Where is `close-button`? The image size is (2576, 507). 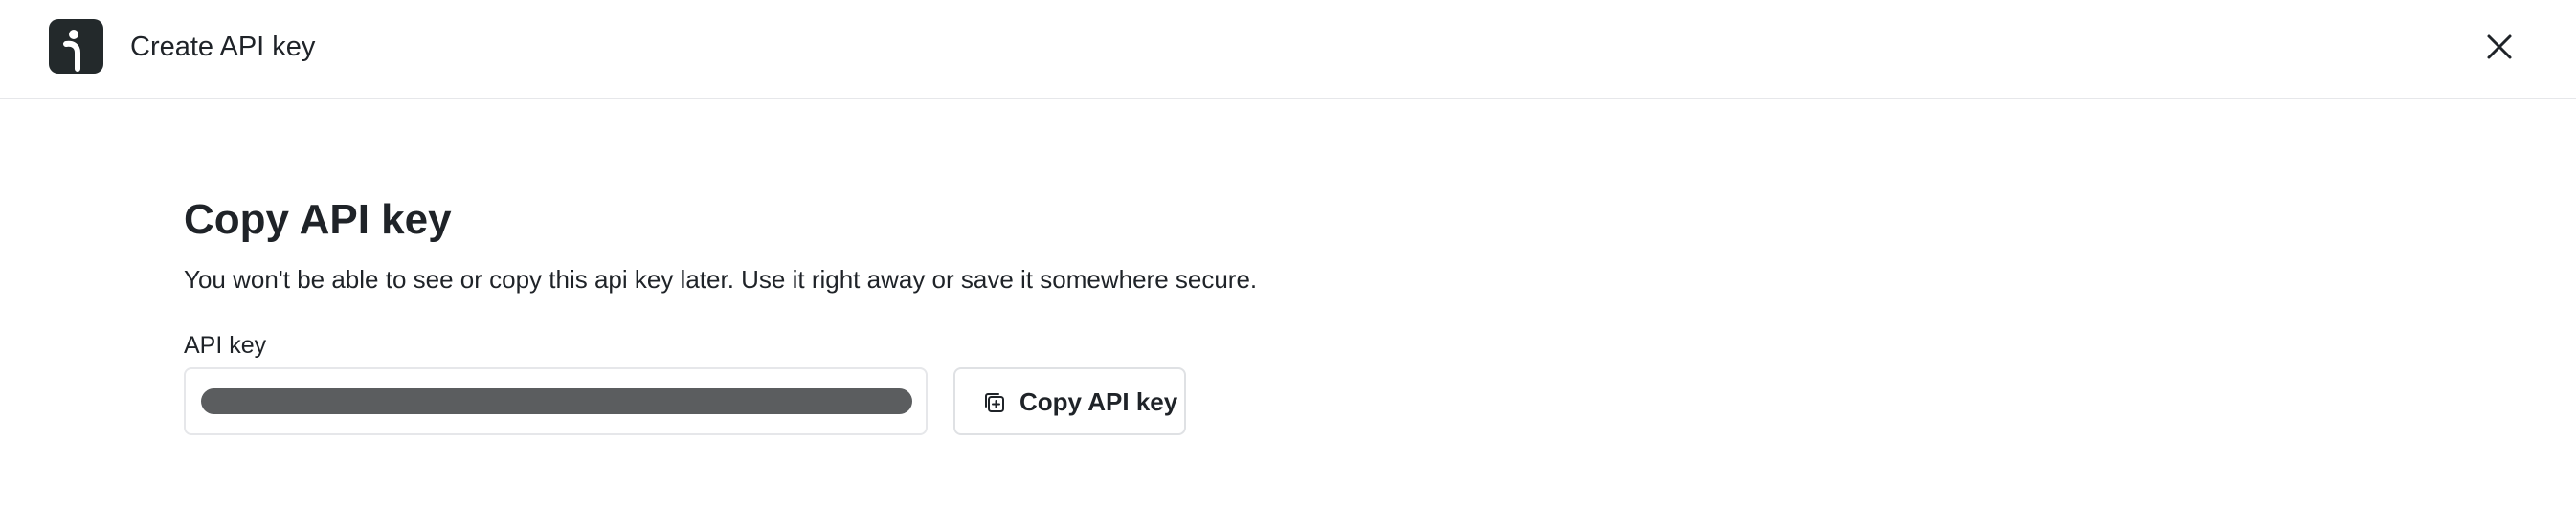 close-button is located at coordinates (2500, 47).